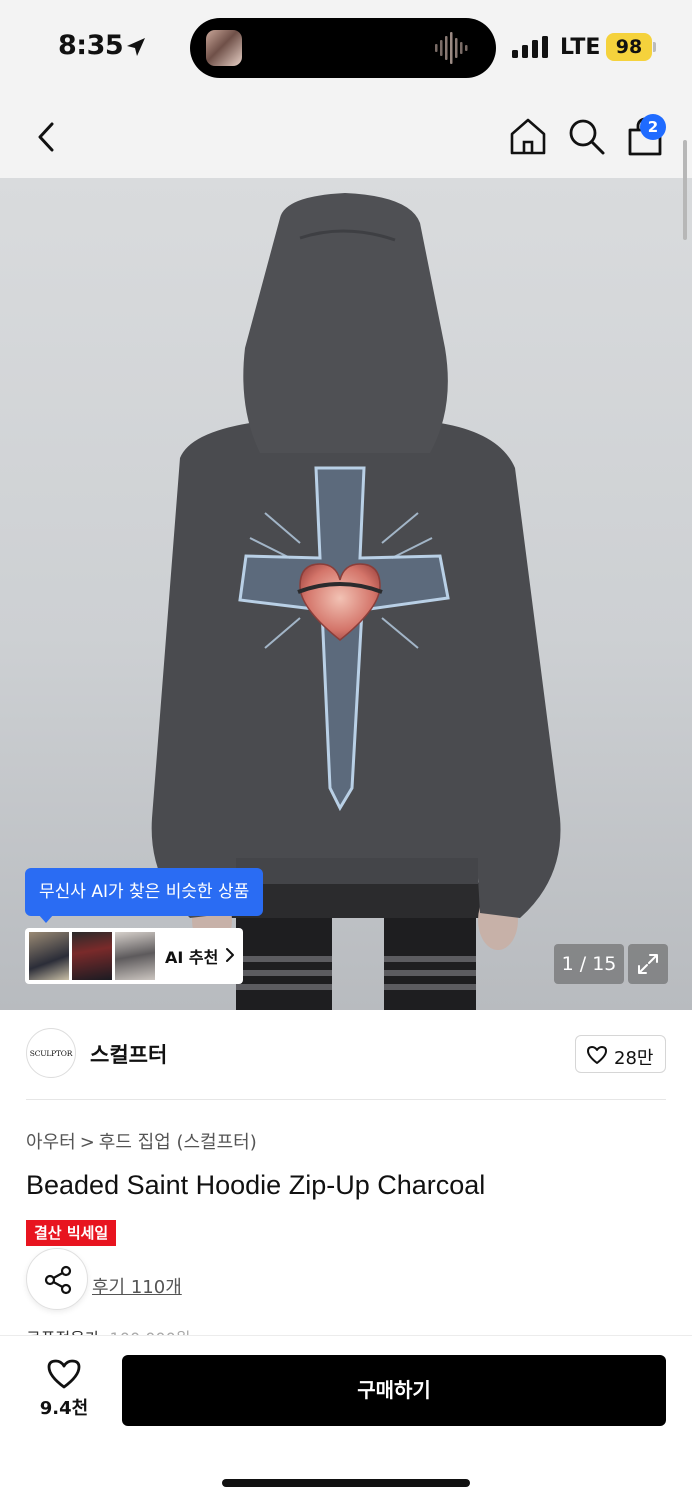  Describe the element at coordinates (451, 48) in the screenshot. I see `audio-waveform-icon` at that location.